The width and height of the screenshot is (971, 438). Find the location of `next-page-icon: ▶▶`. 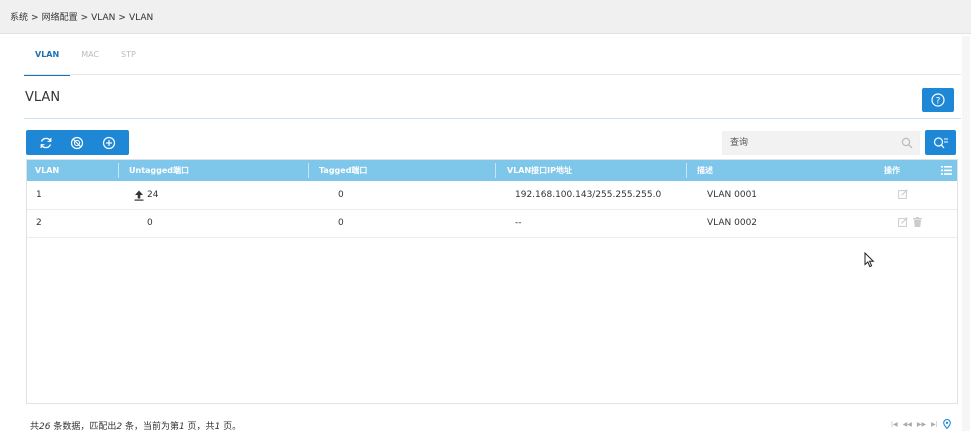

next-page-icon: ▶▶ is located at coordinates (921, 424).